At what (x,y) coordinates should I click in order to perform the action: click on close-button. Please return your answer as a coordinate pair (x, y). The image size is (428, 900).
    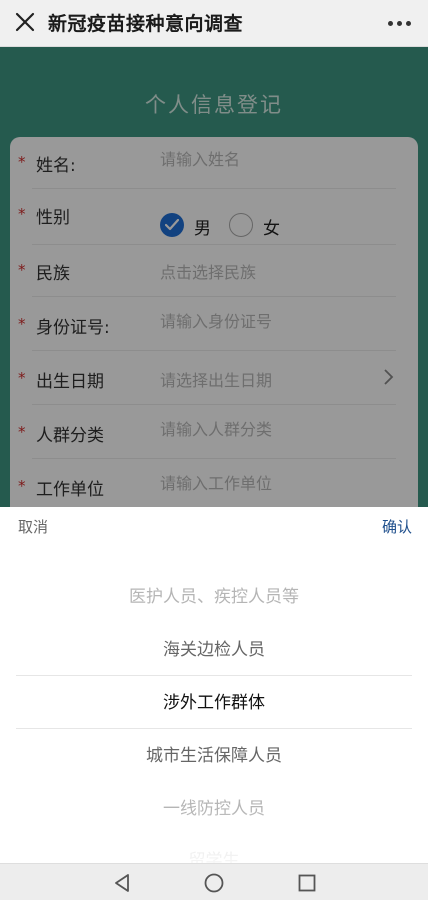
    Looking at the image, I should click on (25, 22).